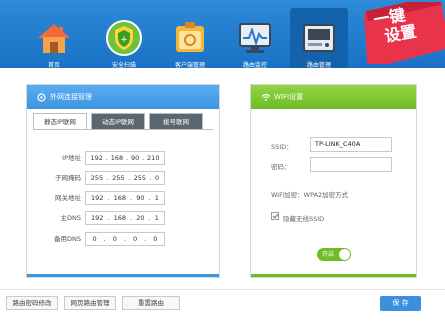 This screenshot has width=445, height=322. I want to click on nav-client-management: 客户端管理, so click(190, 36).